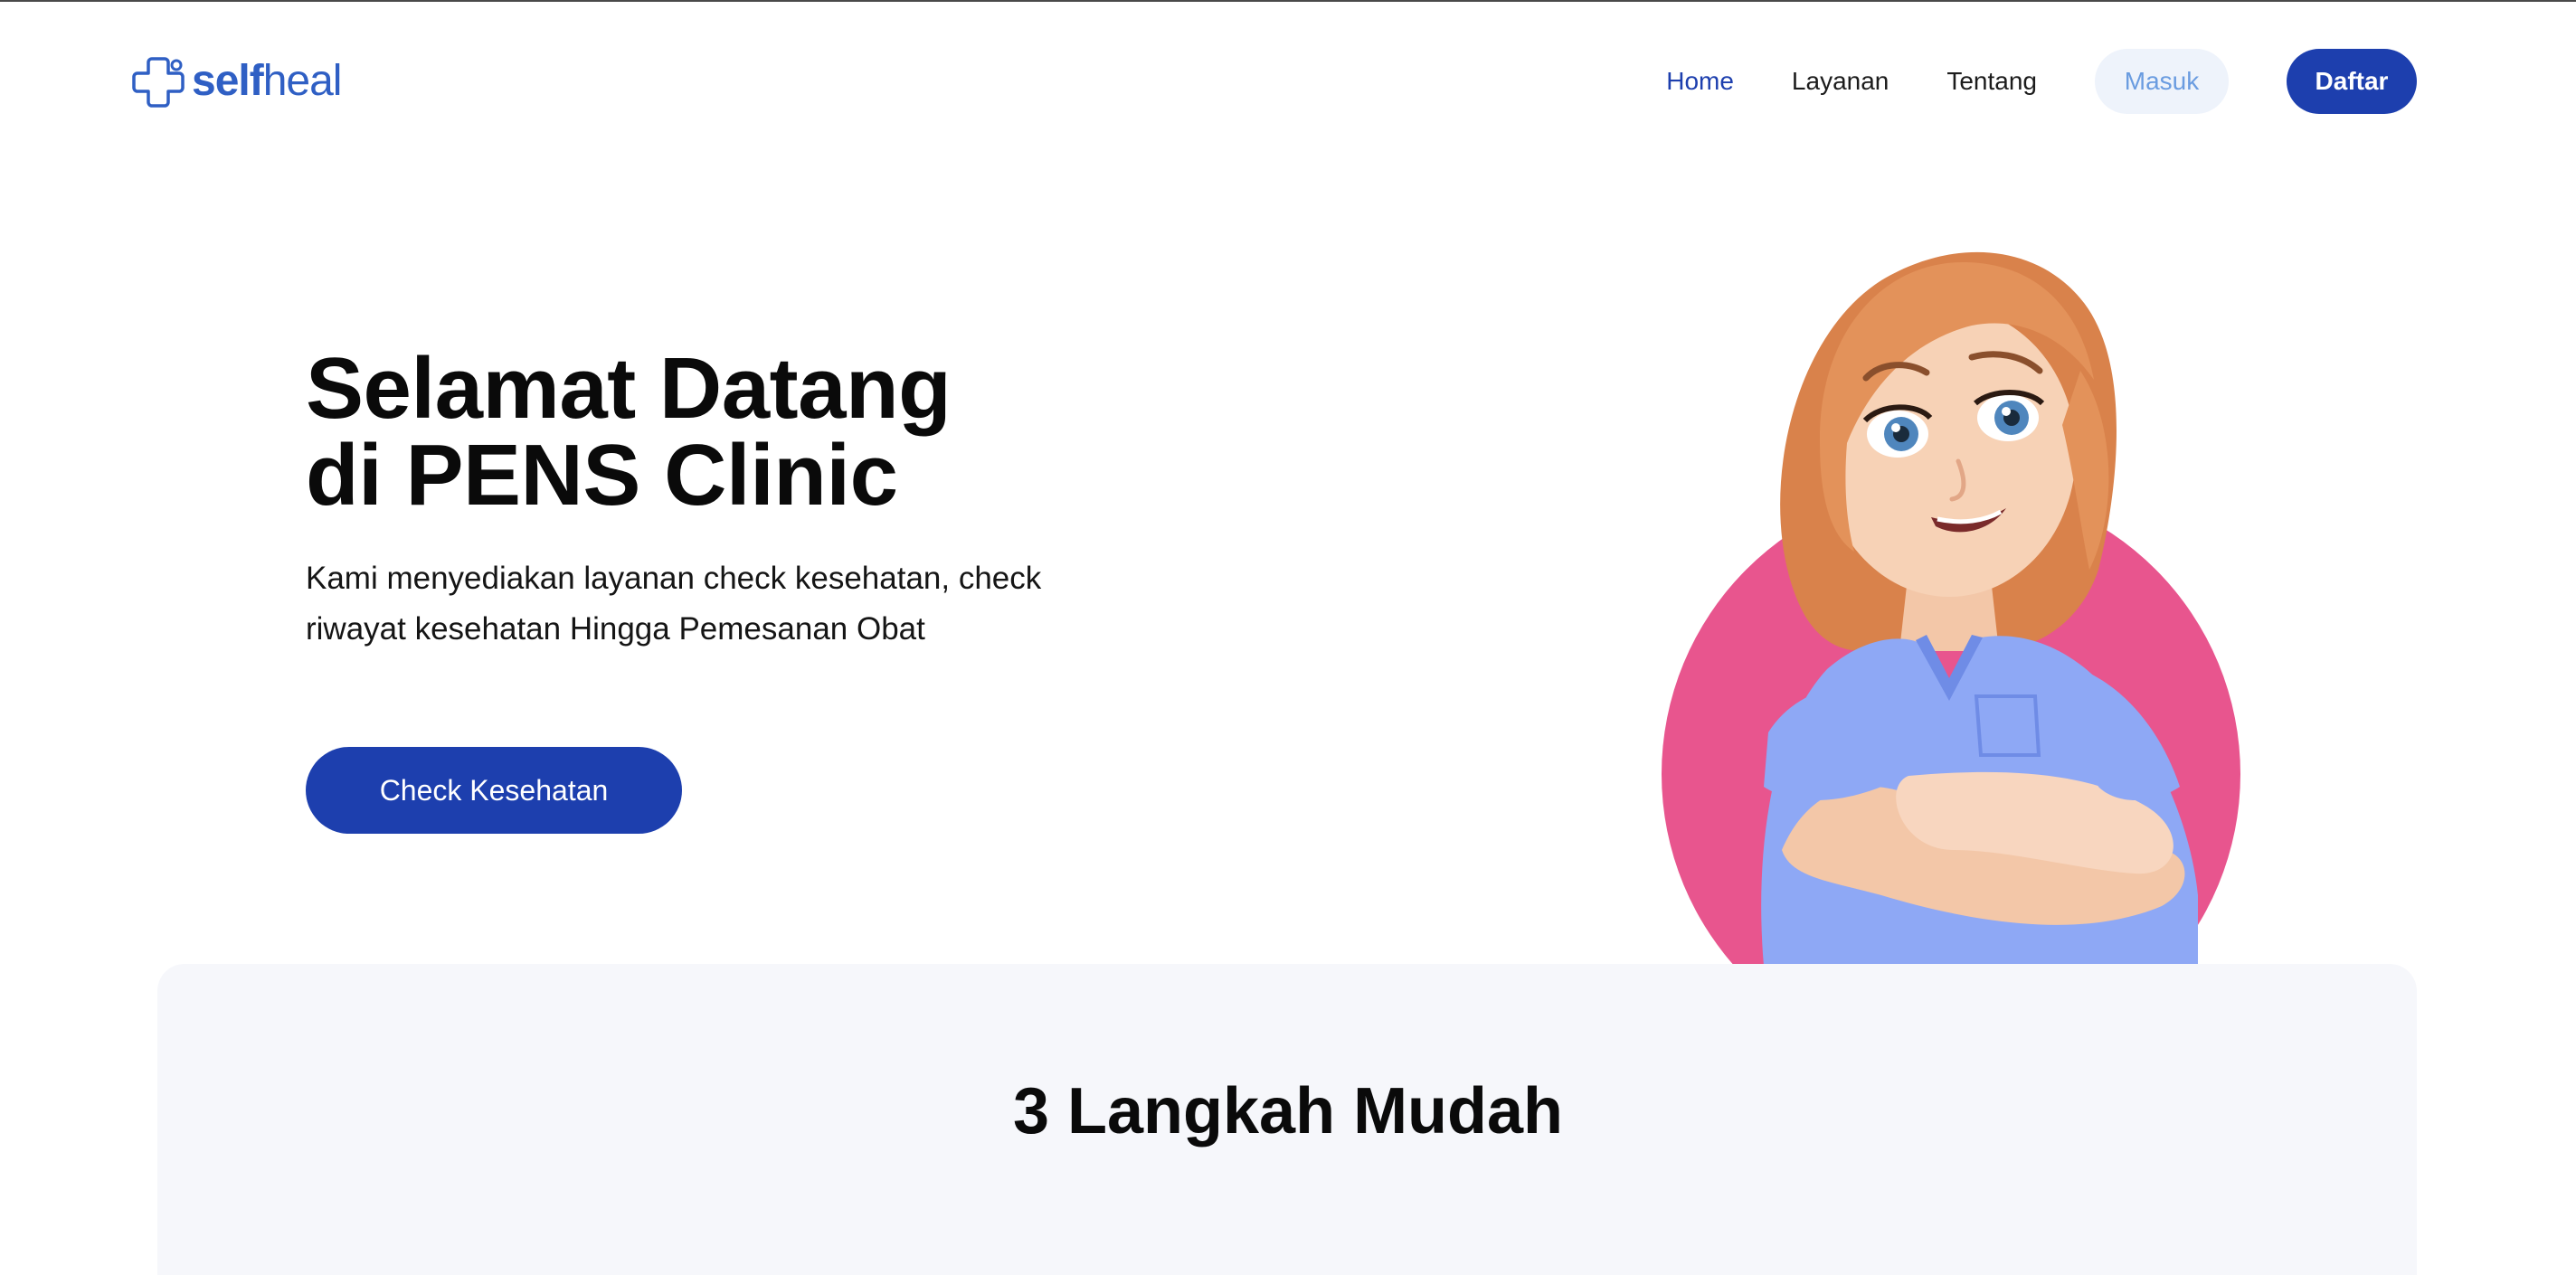 The height and width of the screenshot is (1275, 2576). What do you see at coordinates (615, 629) in the screenshot?
I see `hero-subtitle-line-2: riwayat kesehatan Hingga Pemesanan Obat` at bounding box center [615, 629].